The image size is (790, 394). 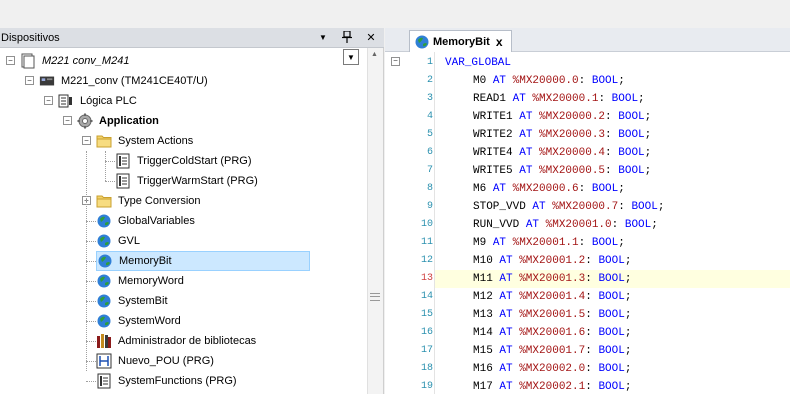 What do you see at coordinates (156, 361) in the screenshot?
I see `tree-item-nuevopou: Nuevo_POU (PRG)` at bounding box center [156, 361].